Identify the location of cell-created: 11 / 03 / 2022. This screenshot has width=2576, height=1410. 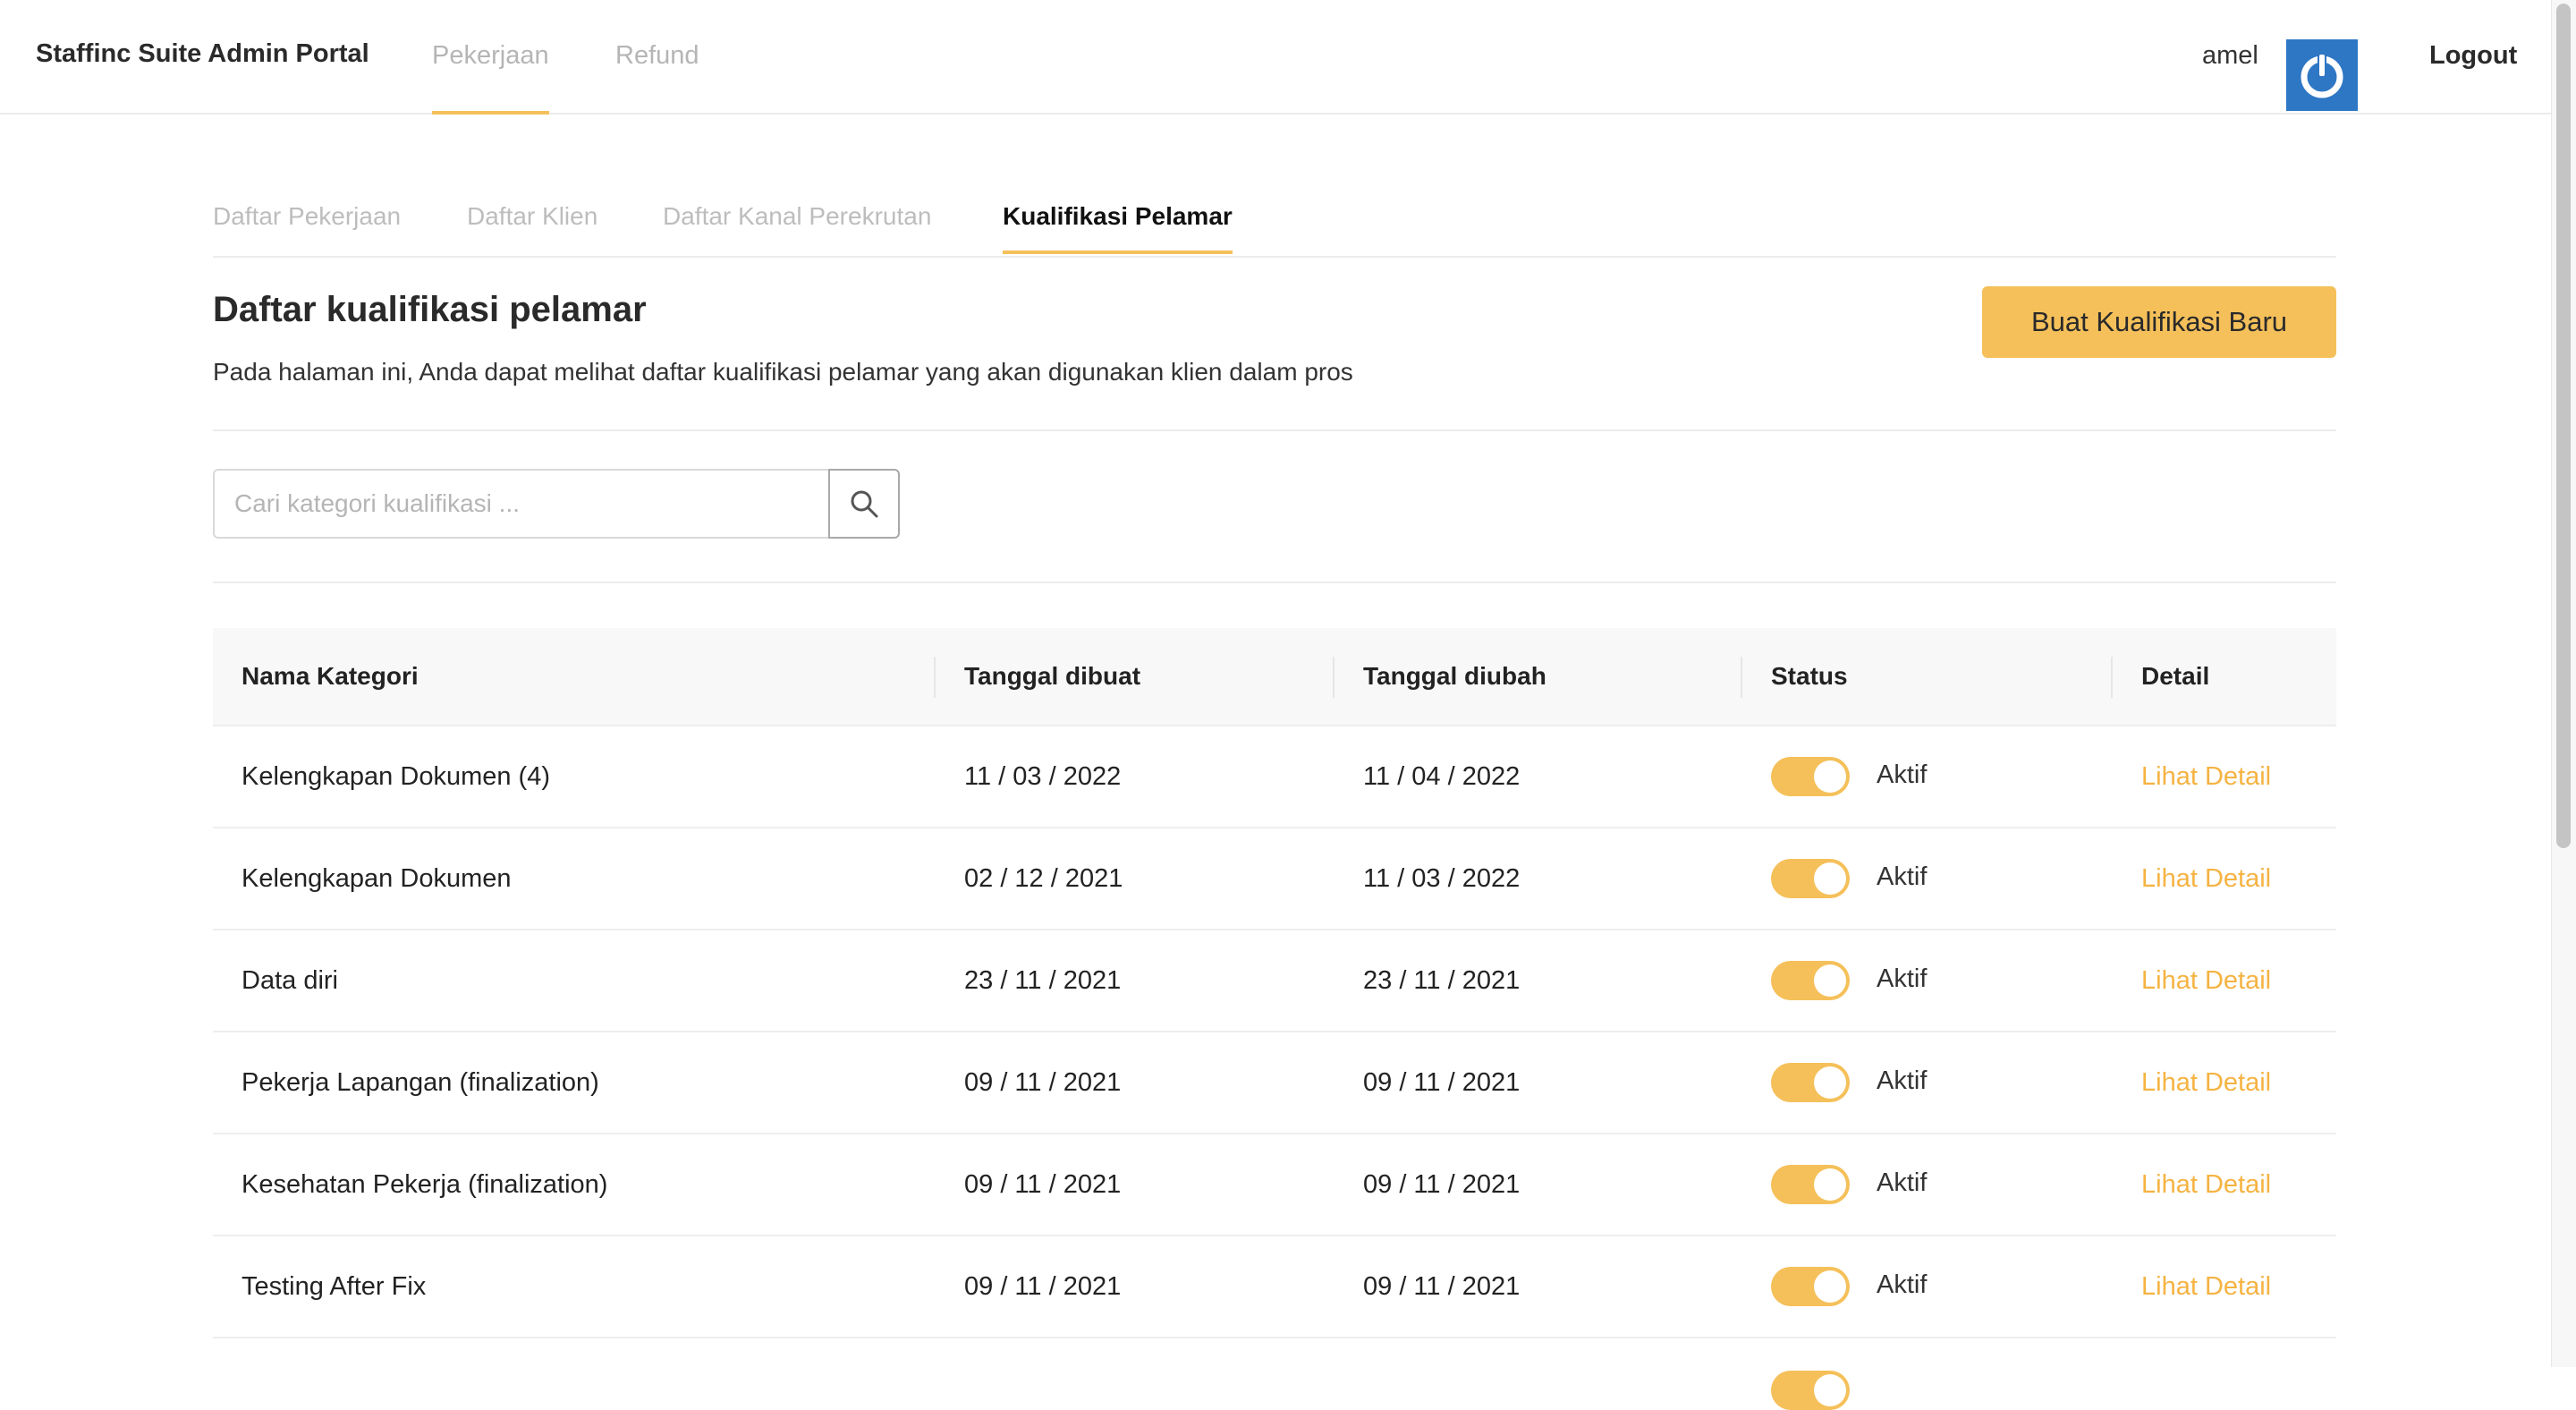
(1043, 777).